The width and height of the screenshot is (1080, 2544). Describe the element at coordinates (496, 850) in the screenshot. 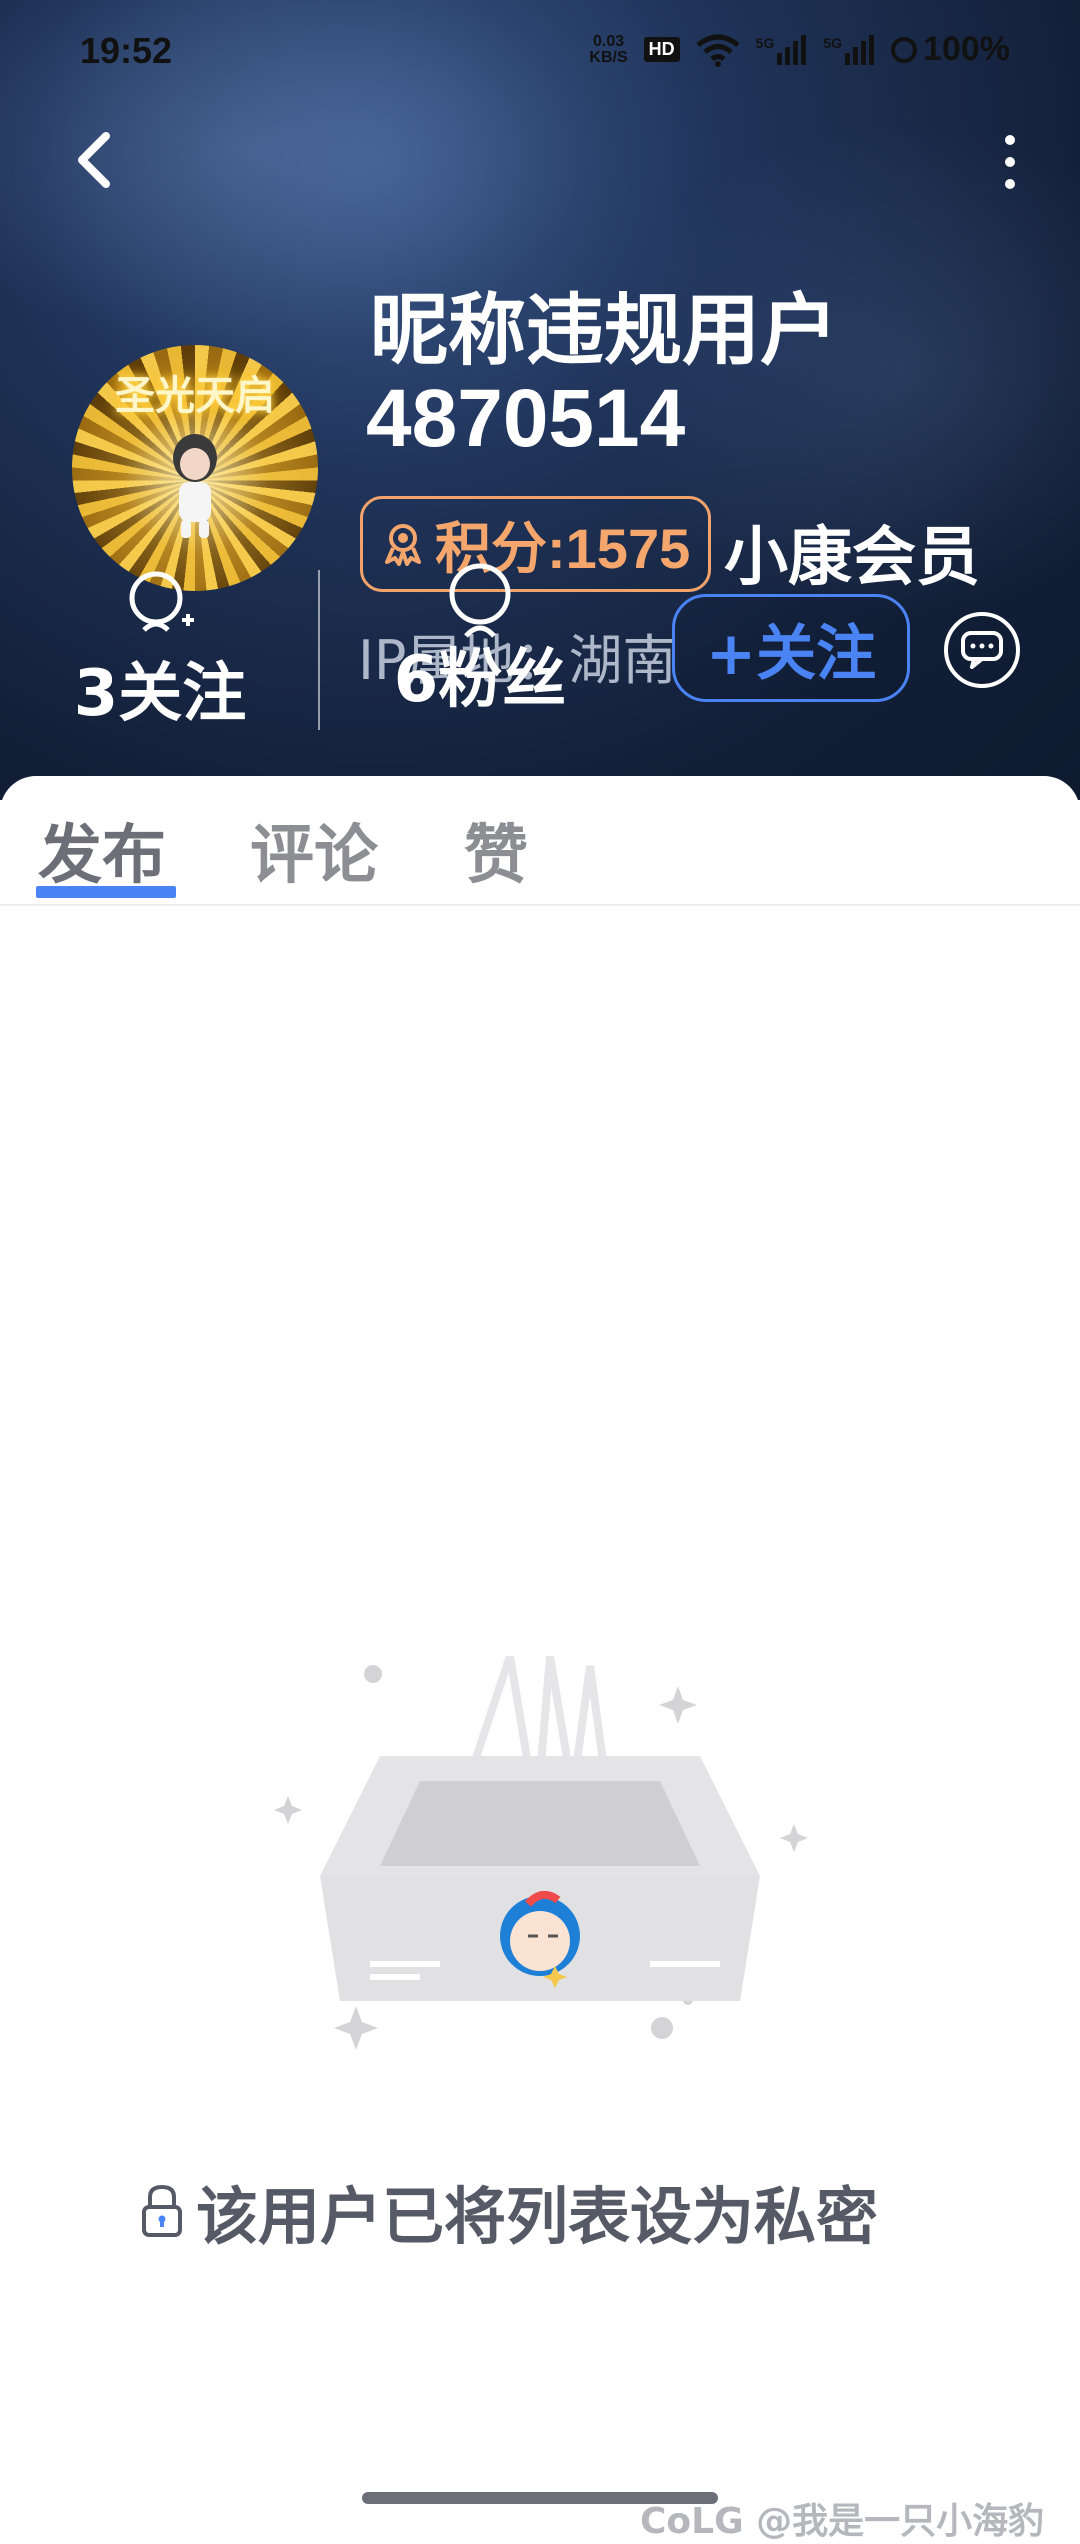

I see `tab-likes: 赞` at that location.